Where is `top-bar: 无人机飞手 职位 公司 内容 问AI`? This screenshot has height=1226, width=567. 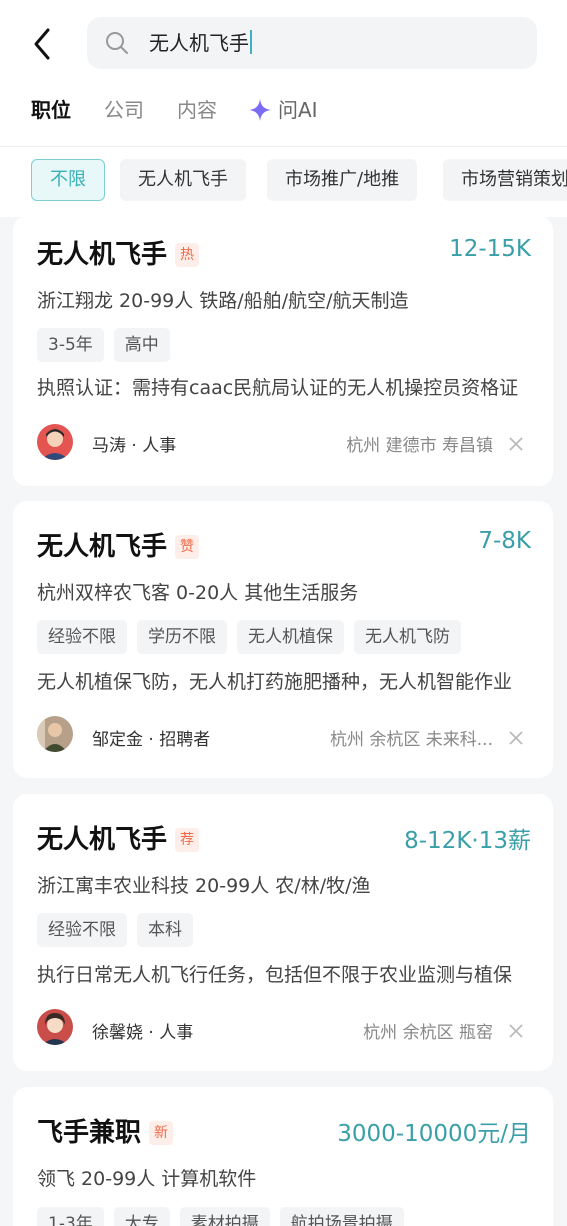
top-bar: 无人机飞手 职位 公司 内容 问AI is located at coordinates (283, 73).